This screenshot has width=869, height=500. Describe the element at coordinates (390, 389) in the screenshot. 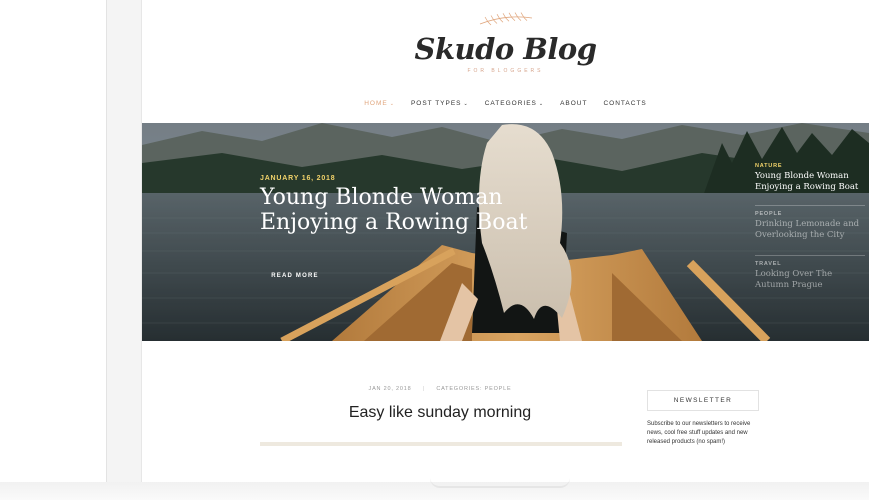

I see `post-date: JAN 20, 2018` at that location.